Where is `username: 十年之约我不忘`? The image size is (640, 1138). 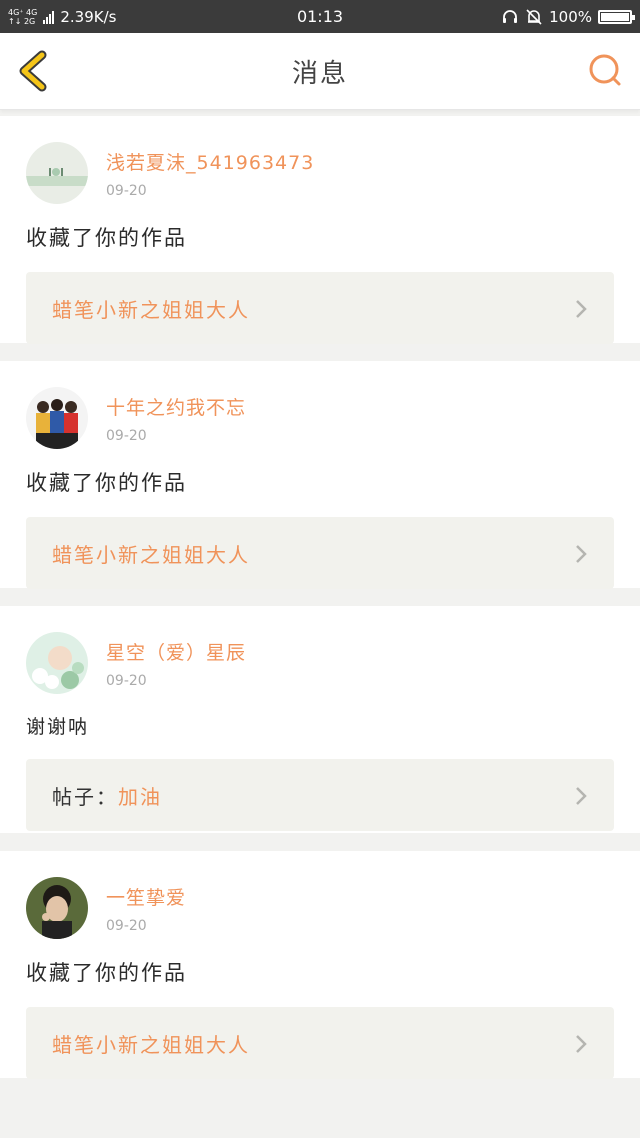
username: 十年之约我不忘 is located at coordinates (176, 406).